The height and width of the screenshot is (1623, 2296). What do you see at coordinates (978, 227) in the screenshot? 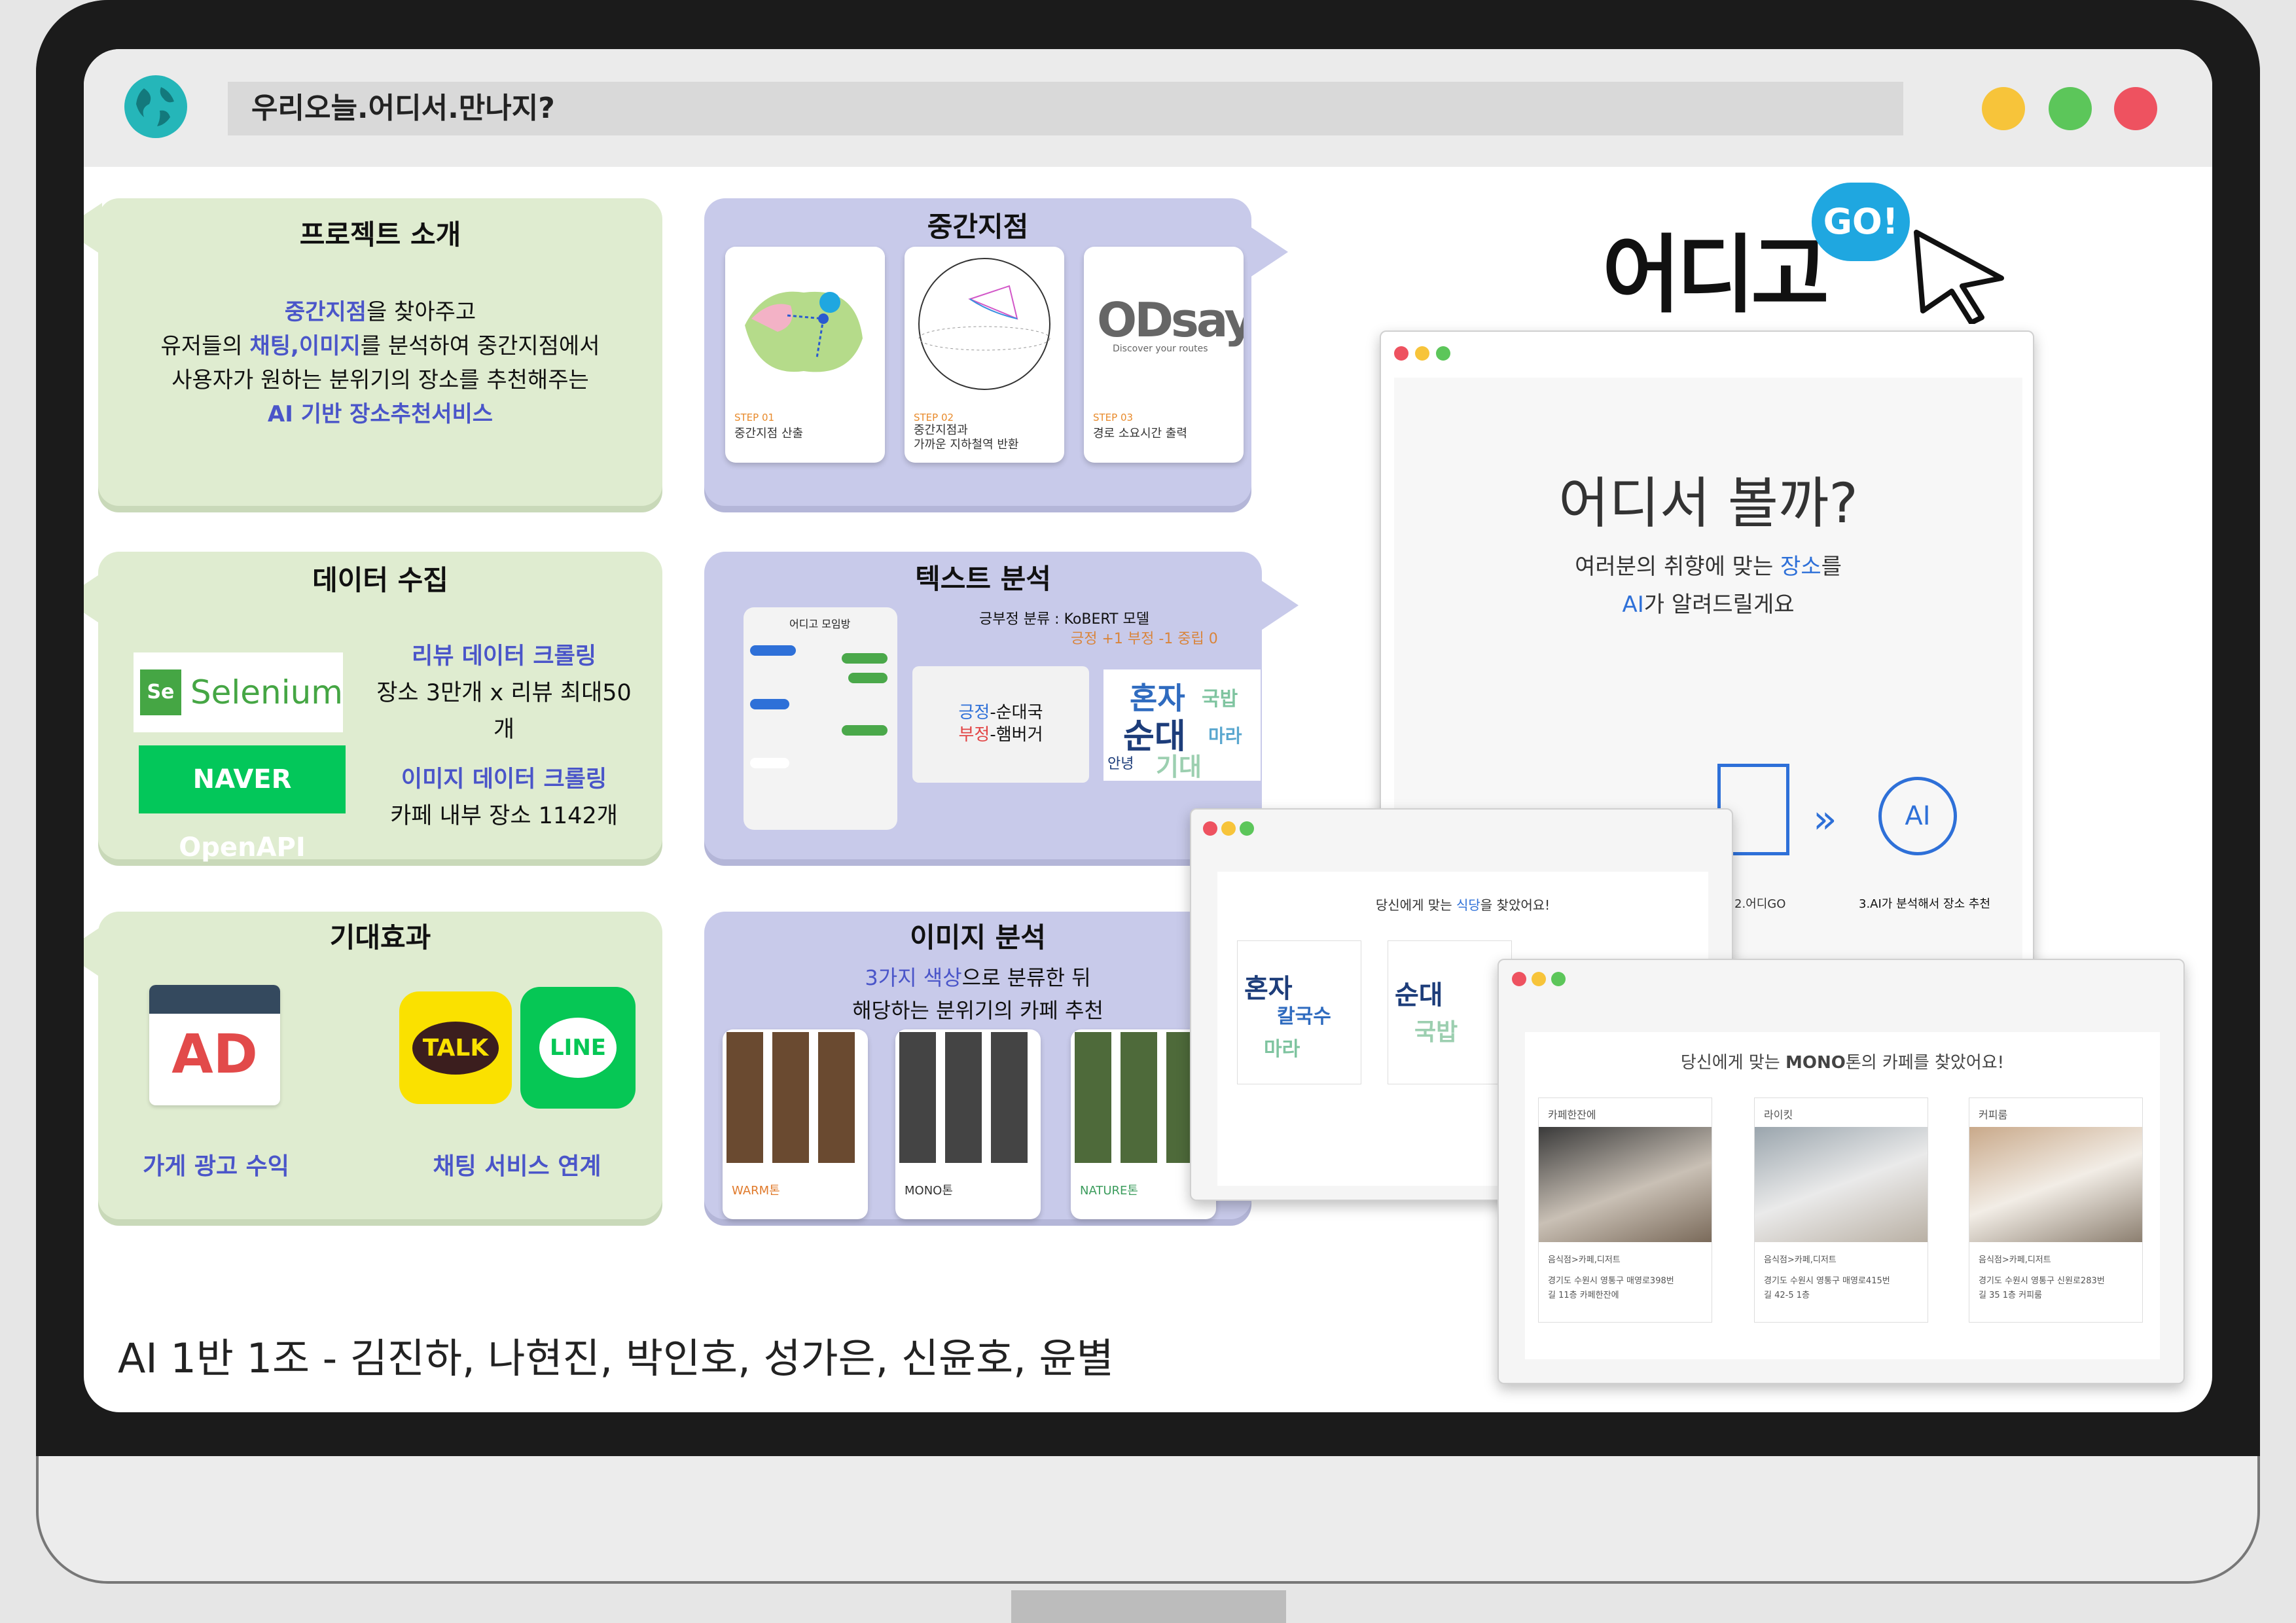
I see `card-title: 중간지점` at bounding box center [978, 227].